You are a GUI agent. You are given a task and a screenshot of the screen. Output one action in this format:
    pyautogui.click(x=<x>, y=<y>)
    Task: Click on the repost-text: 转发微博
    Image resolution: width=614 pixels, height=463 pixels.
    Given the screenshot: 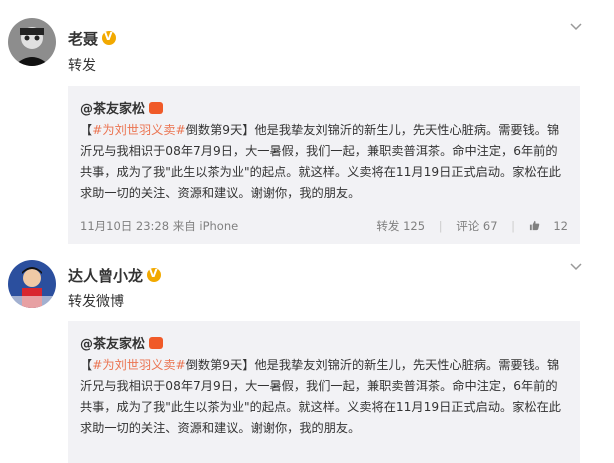 What is the action you would take?
    pyautogui.click(x=96, y=302)
    